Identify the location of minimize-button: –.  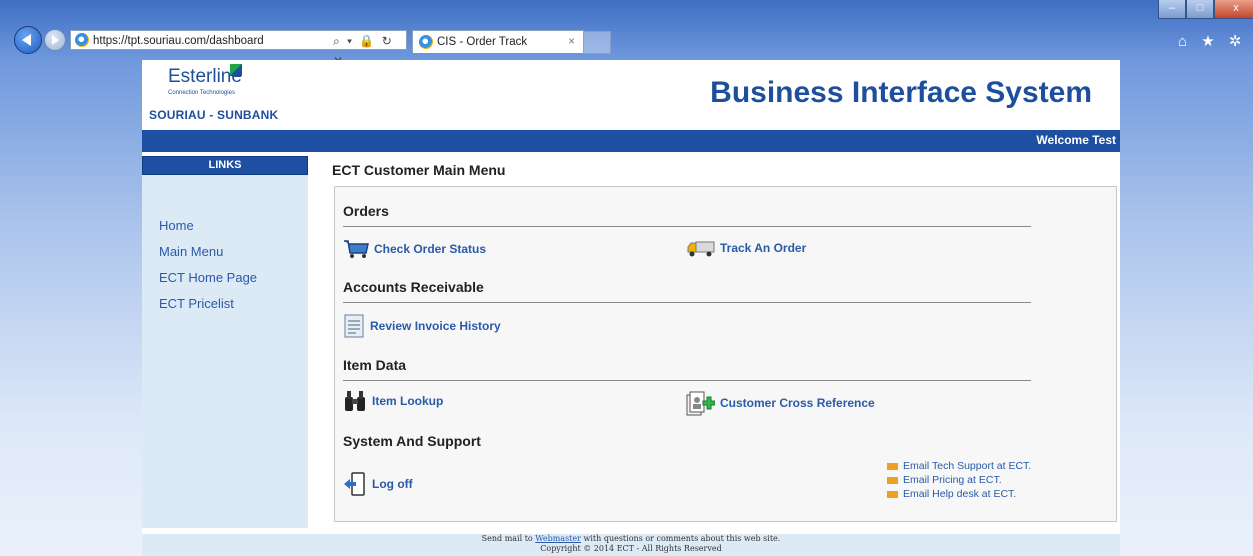
(1172, 9).